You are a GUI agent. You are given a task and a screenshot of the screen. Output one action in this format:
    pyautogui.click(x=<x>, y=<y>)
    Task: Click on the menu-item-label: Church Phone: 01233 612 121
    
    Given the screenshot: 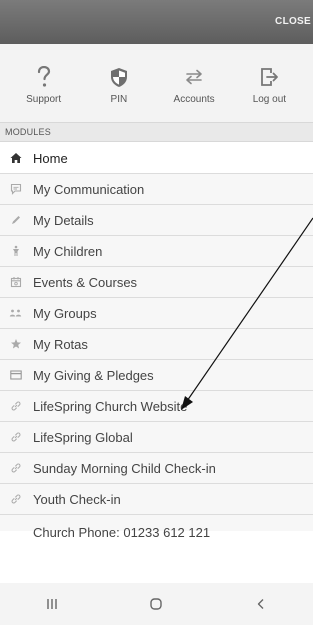 What is the action you would take?
    pyautogui.click(x=122, y=532)
    